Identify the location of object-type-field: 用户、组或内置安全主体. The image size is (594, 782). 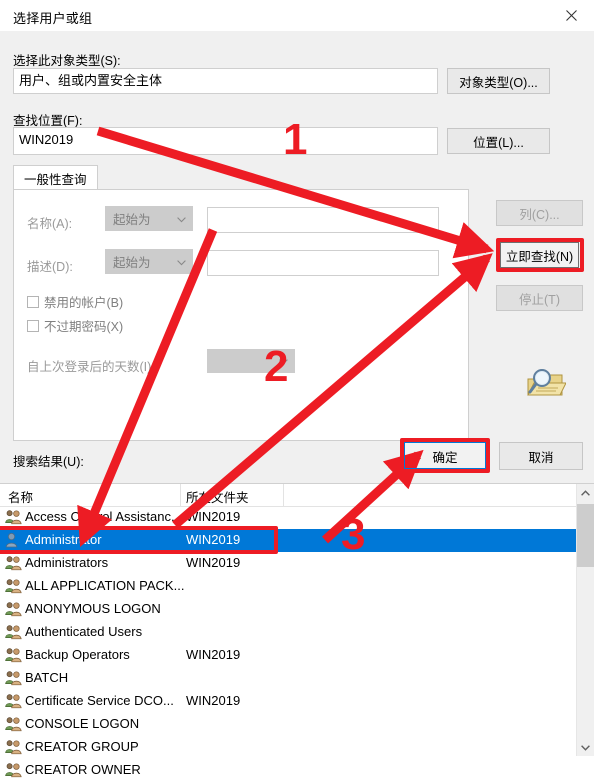
(225, 81).